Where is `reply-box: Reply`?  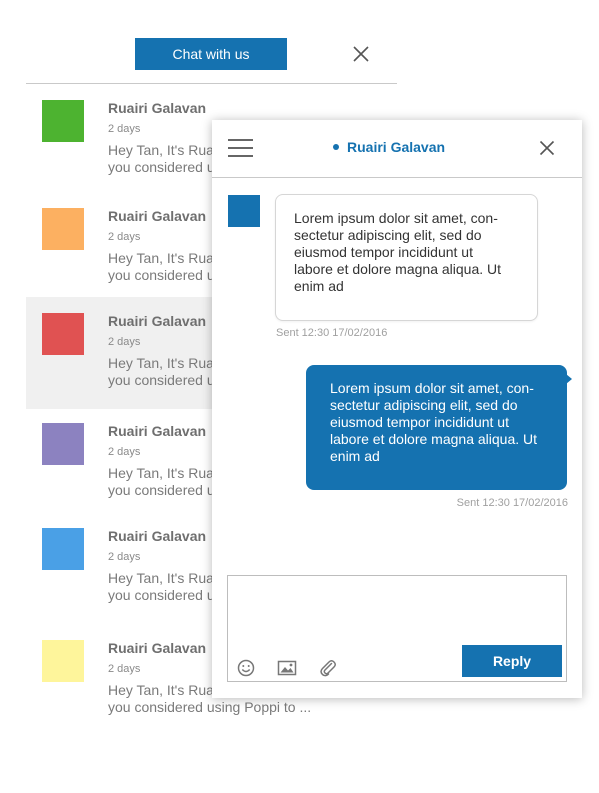 reply-box: Reply is located at coordinates (397, 628).